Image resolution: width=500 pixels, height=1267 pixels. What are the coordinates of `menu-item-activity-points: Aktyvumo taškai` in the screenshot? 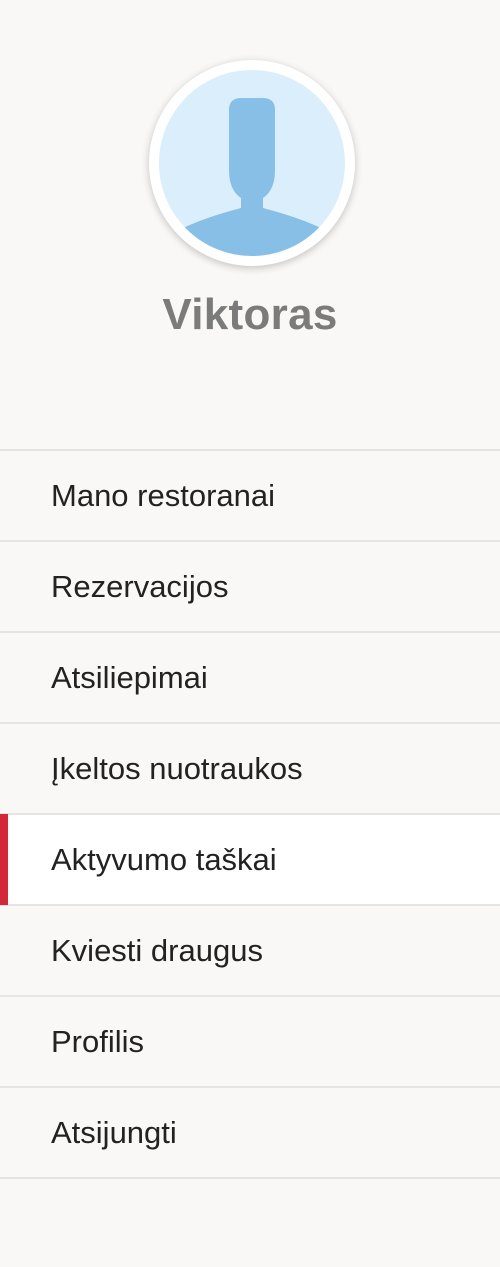 It's located at (250, 860).